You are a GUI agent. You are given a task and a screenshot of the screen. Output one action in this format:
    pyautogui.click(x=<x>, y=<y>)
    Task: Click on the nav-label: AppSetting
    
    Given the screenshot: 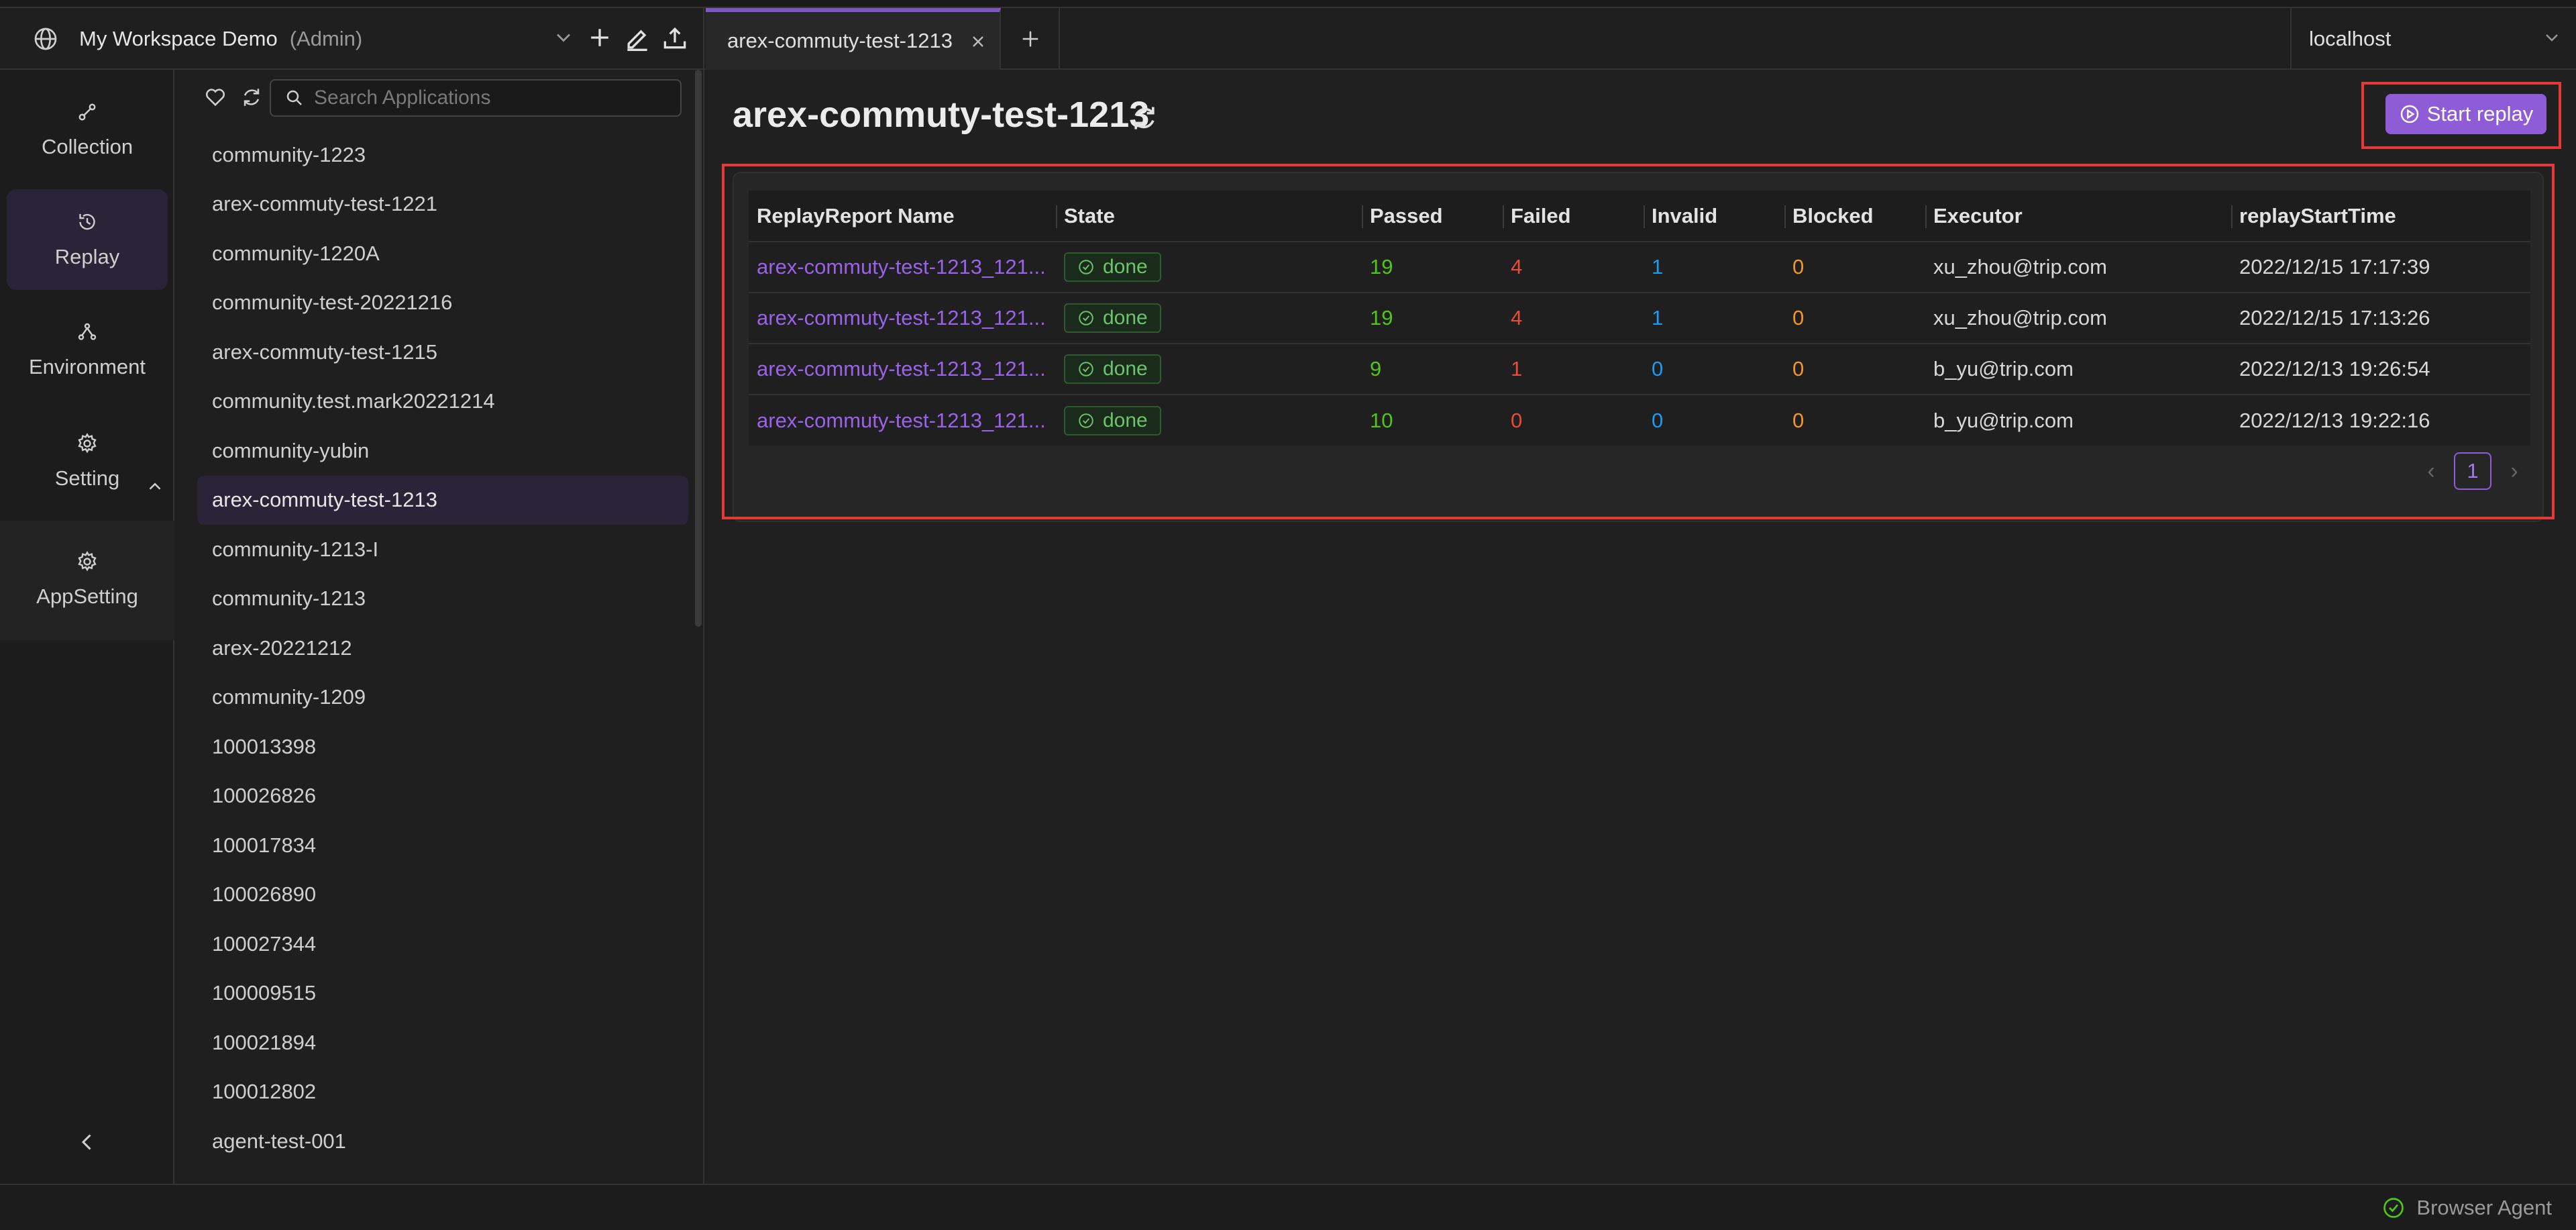 What is the action you would take?
    pyautogui.click(x=87, y=596)
    